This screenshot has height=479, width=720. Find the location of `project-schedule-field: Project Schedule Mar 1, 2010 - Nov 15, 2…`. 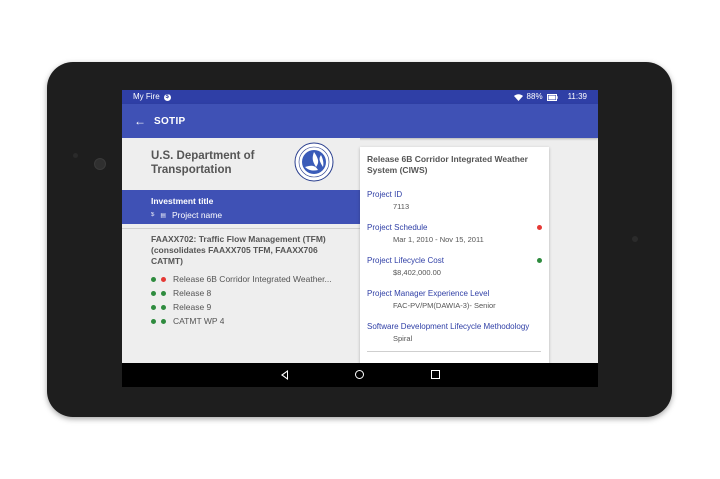

project-schedule-field: Project Schedule Mar 1, 2010 - Nov 15, 2… is located at coordinates (455, 233).